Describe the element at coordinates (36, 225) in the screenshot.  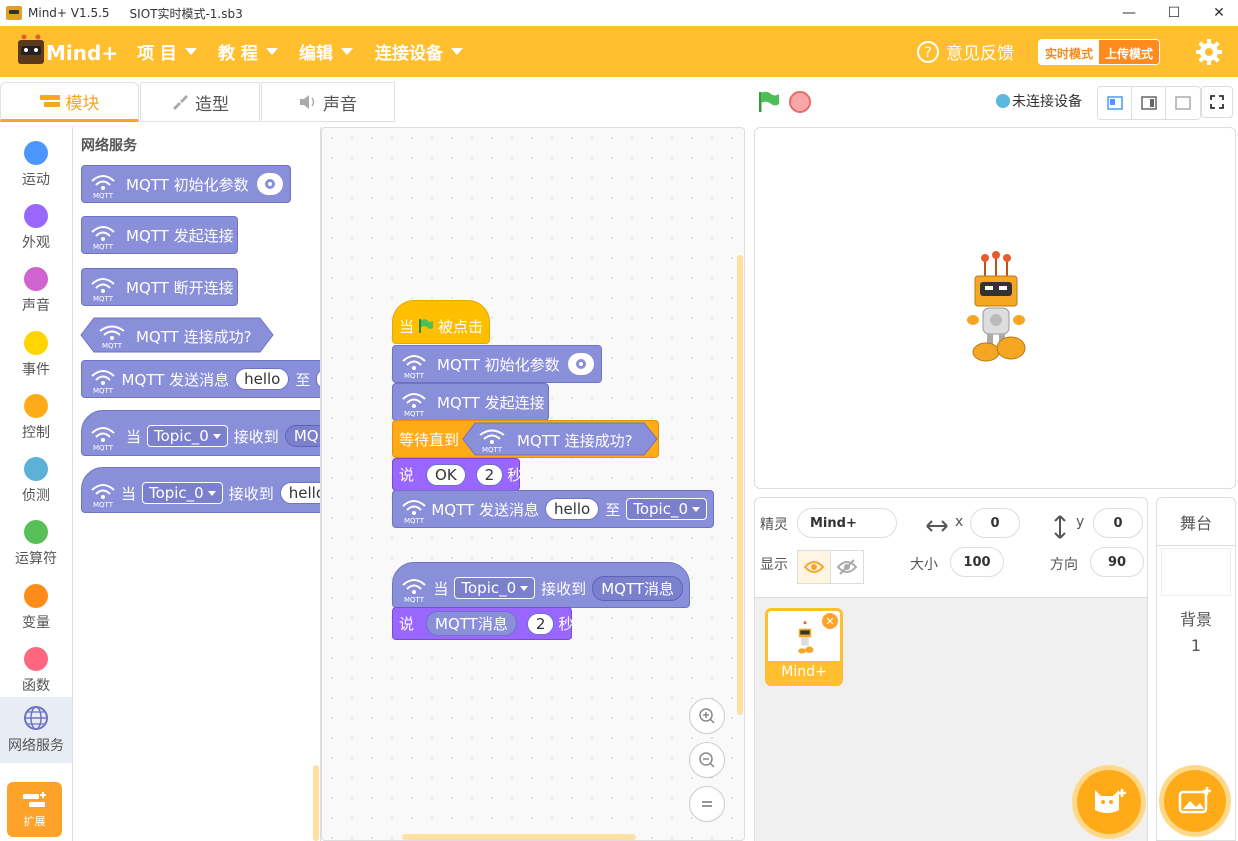
I see `category-looks: 外观` at that location.